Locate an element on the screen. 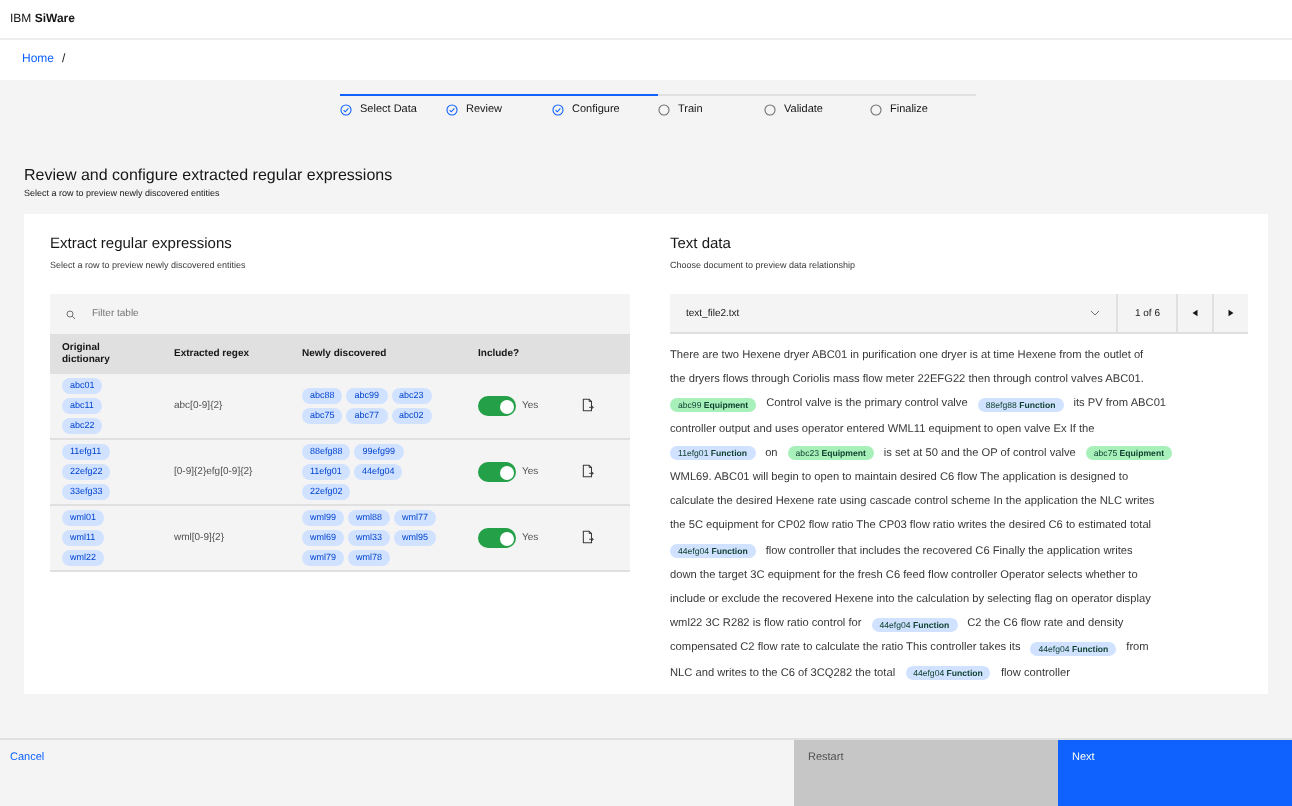  caret-right-icon is located at coordinates (1231, 313).